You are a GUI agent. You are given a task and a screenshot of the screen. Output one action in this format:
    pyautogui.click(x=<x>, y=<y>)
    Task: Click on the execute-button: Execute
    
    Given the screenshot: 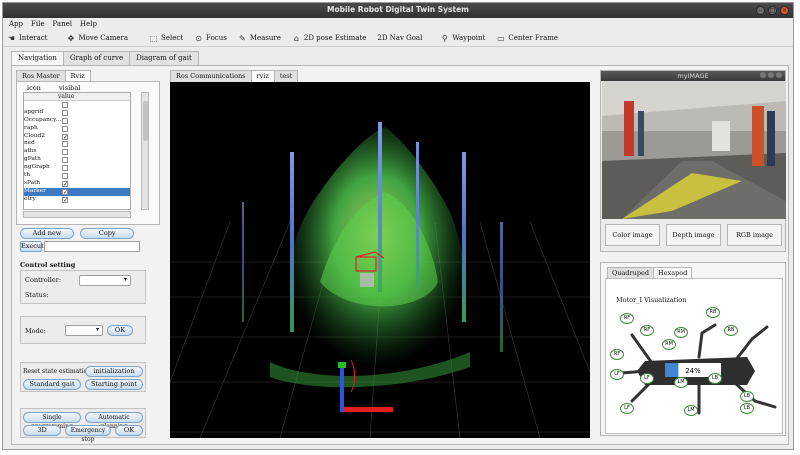 What is the action you would take?
    pyautogui.click(x=34, y=246)
    